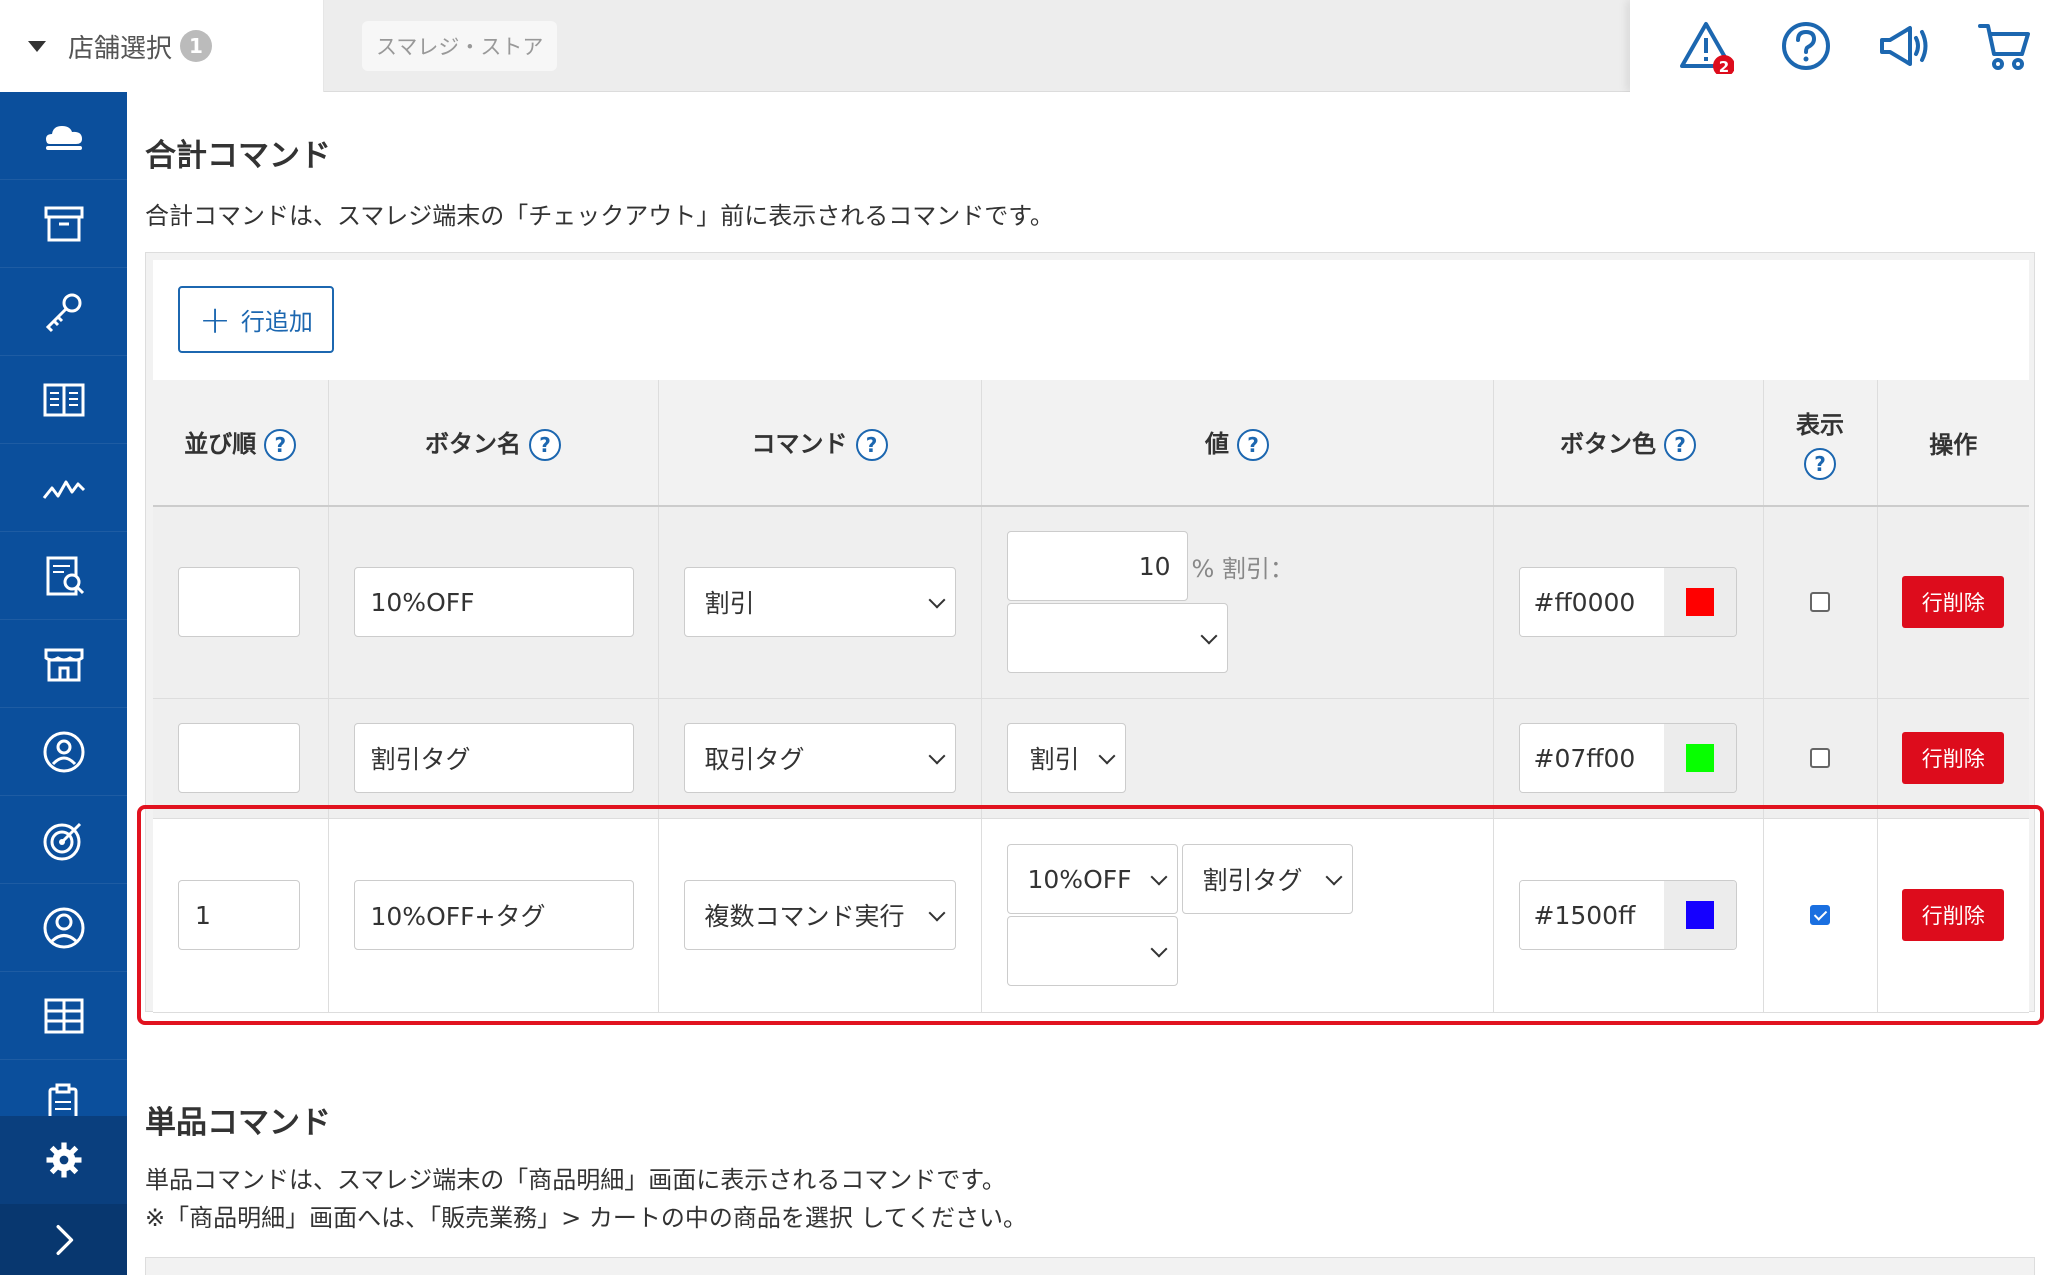  What do you see at coordinates (586, 1218) in the screenshot?
I see `item-commands-note: ※「商品明細」画面へは、「販売業務」> カートの中の商品を選択 してください。` at bounding box center [586, 1218].